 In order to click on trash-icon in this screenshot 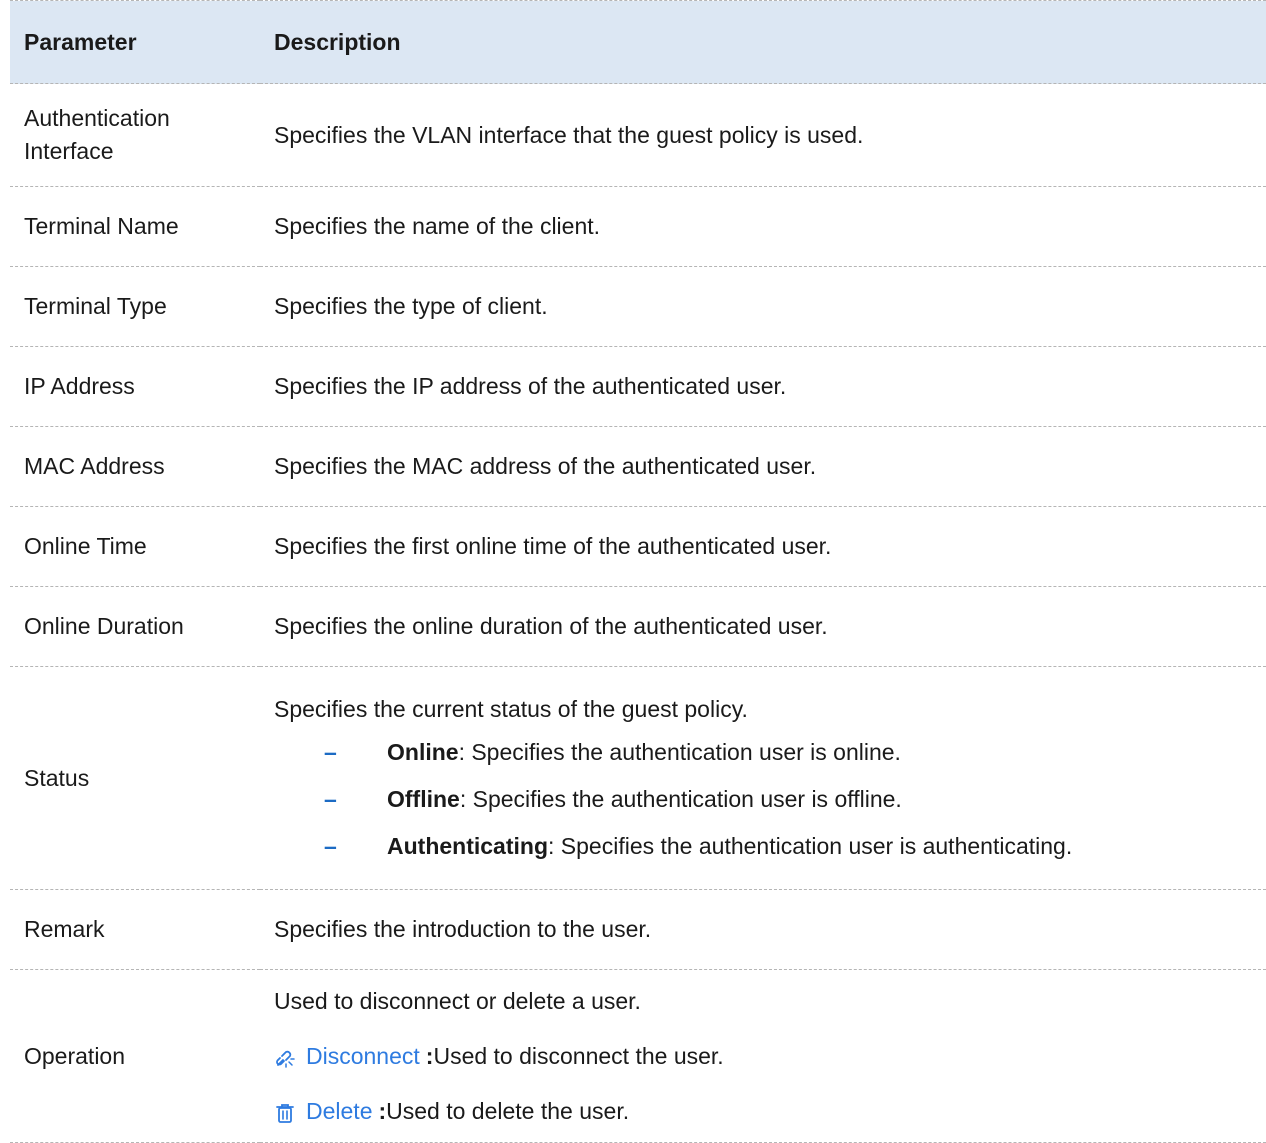, I will do `click(285, 1111)`.